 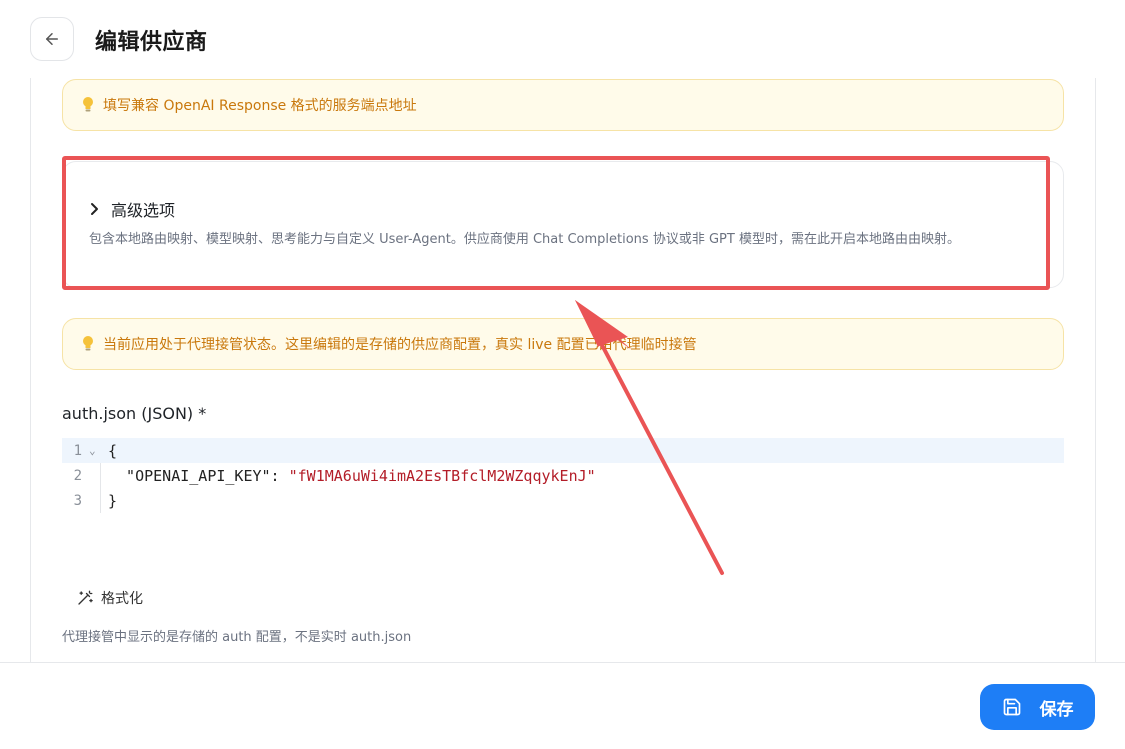 I want to click on code-line: 1 ⌄ {, so click(x=563, y=450).